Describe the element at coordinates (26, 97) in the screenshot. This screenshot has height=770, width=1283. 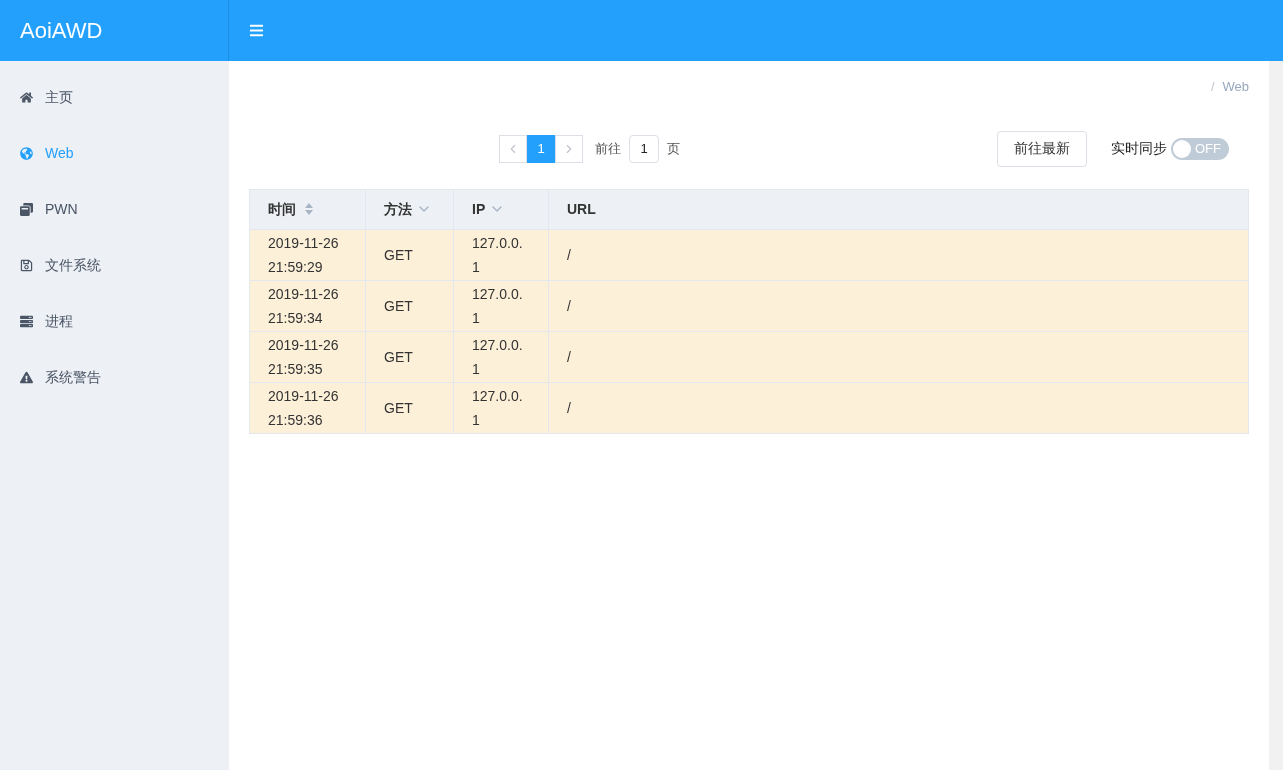
I see `home-icon` at that location.